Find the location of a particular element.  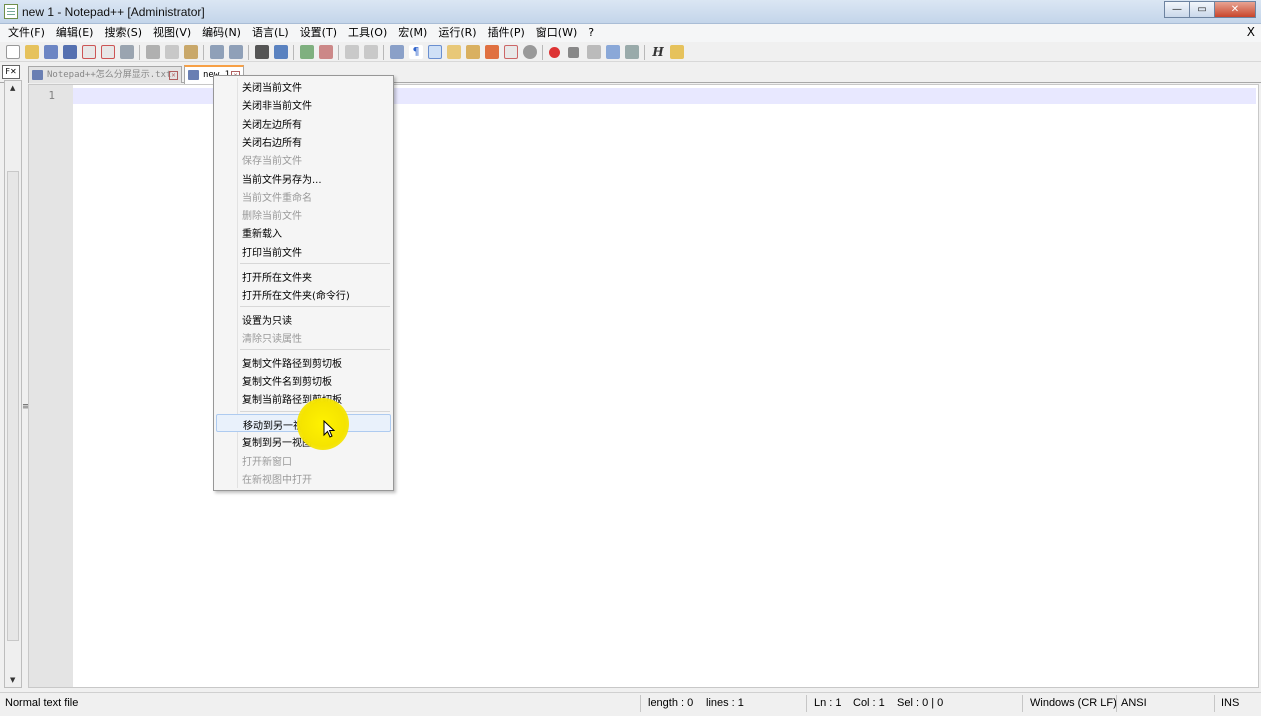

status-encoding: ANSI is located at coordinates (1134, 703).